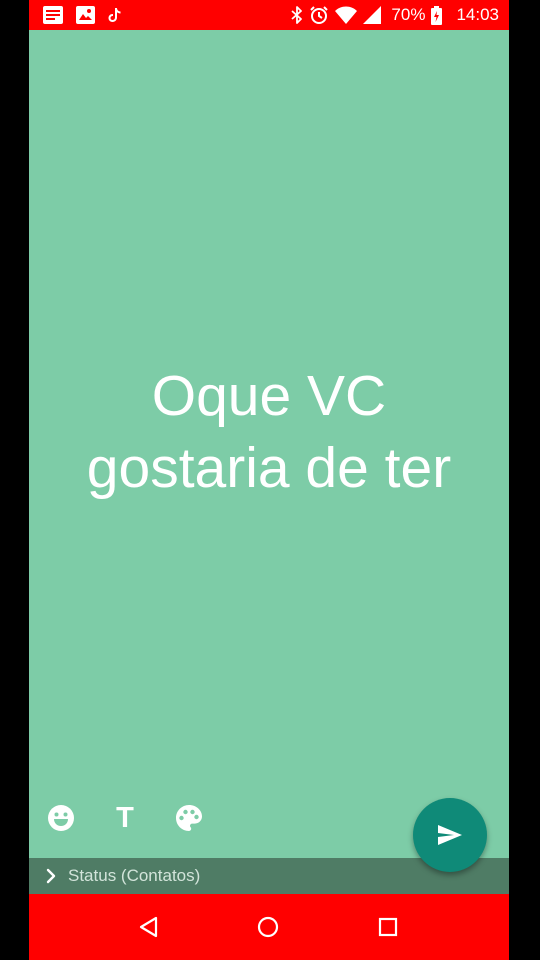 The image size is (540, 960). What do you see at coordinates (115, 15) in the screenshot?
I see `tiktok-icon` at bounding box center [115, 15].